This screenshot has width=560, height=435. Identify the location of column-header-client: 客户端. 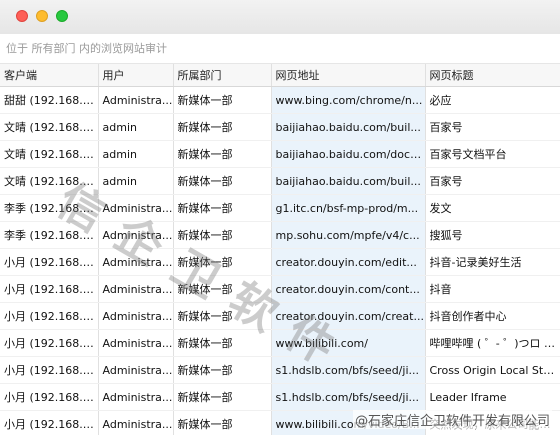
(49, 75).